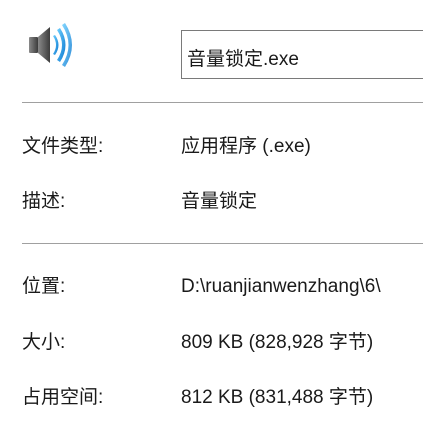  What do you see at coordinates (63, 397) in the screenshot?
I see `size-on-disk-label: 占用空间:` at bounding box center [63, 397].